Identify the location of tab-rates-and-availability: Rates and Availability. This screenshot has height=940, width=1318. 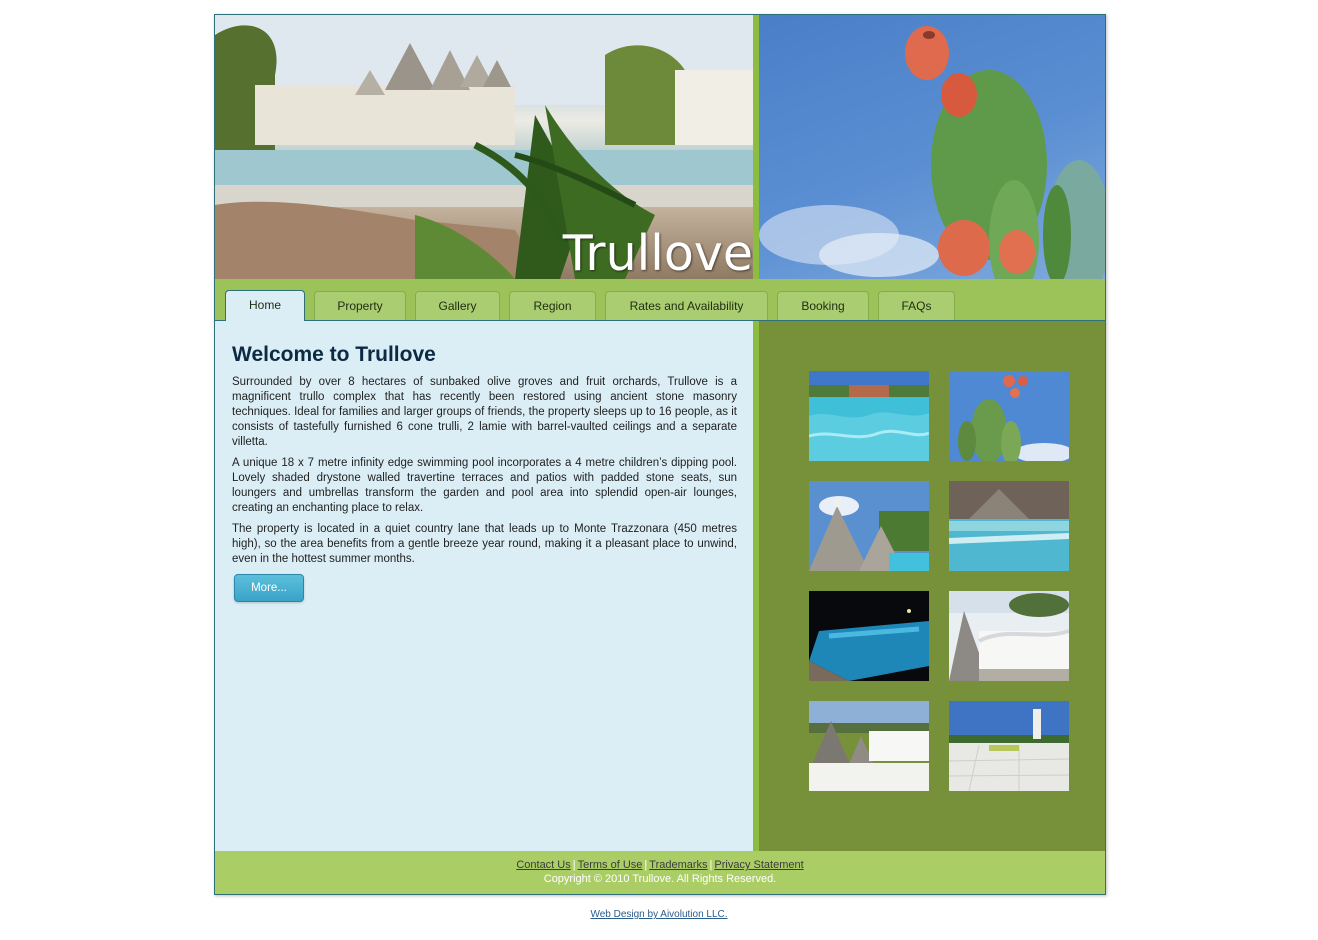
(686, 305).